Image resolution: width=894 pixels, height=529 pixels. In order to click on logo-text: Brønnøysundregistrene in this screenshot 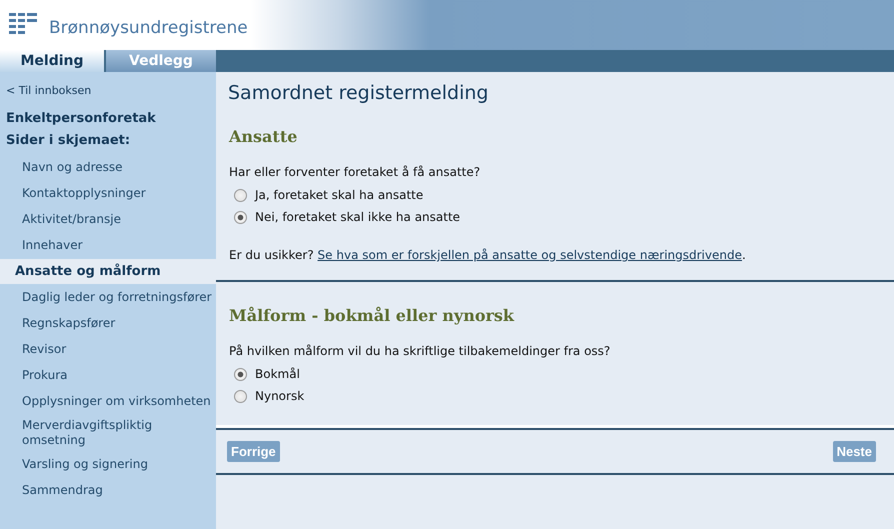, I will do `click(148, 28)`.